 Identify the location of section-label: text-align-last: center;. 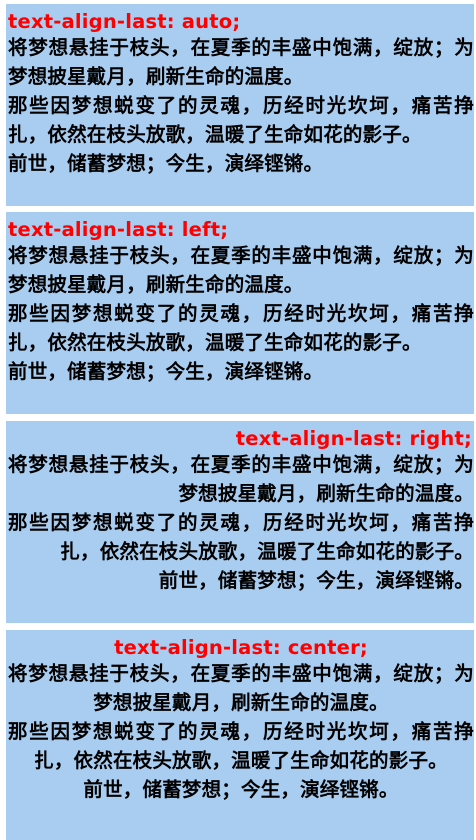
(241, 647).